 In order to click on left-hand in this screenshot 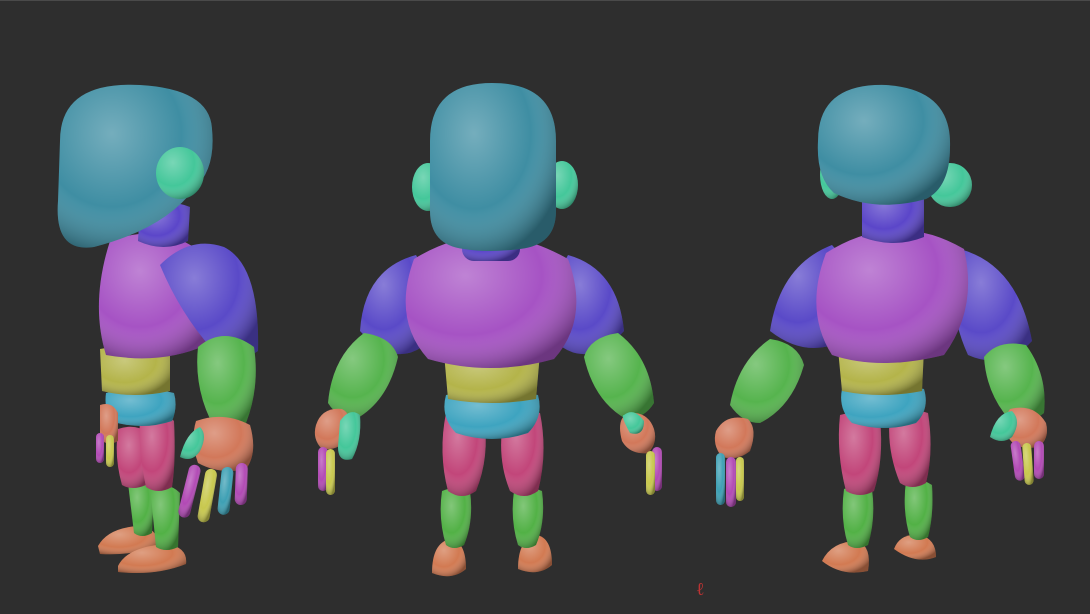, I will do `click(734, 438)`.